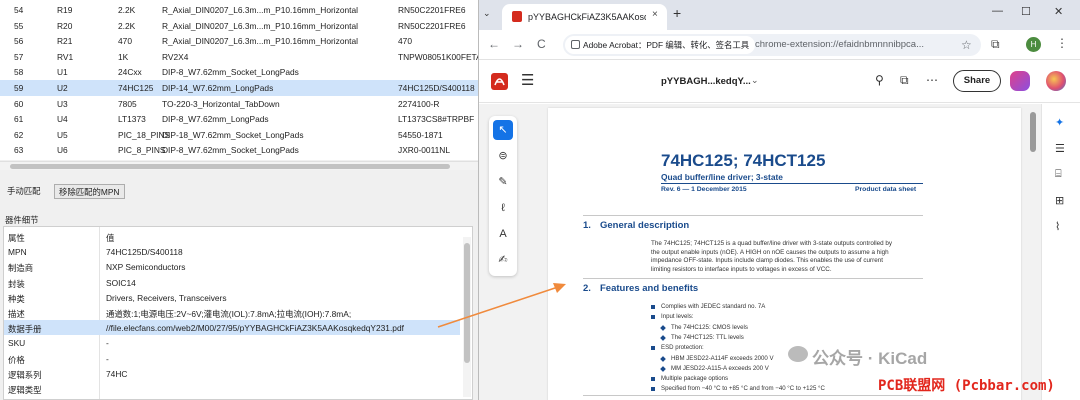 Image resolution: width=1080 pixels, height=400 pixels. I want to click on chevron-down-icon: ⌄, so click(755, 80).